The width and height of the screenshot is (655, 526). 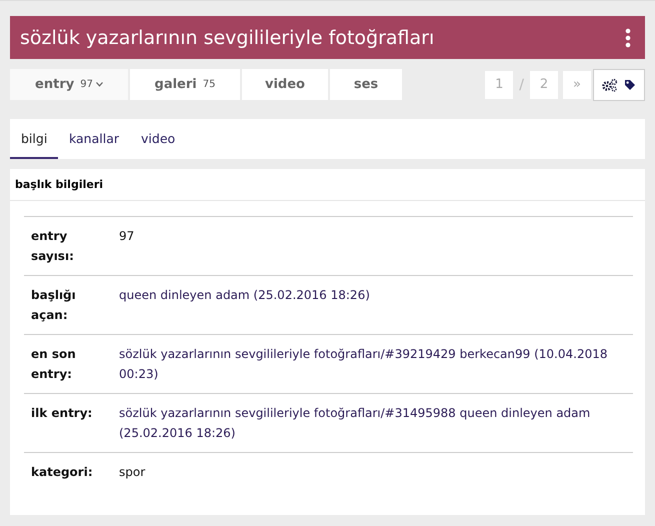 What do you see at coordinates (285, 84) in the screenshot?
I see `nav-button: video` at bounding box center [285, 84].